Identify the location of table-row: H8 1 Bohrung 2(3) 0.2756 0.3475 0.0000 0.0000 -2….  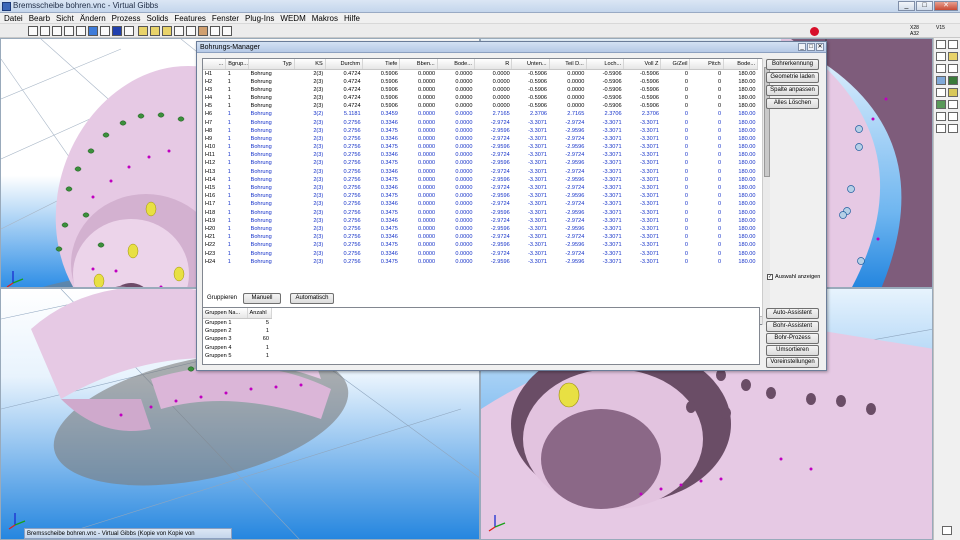
(480, 131).